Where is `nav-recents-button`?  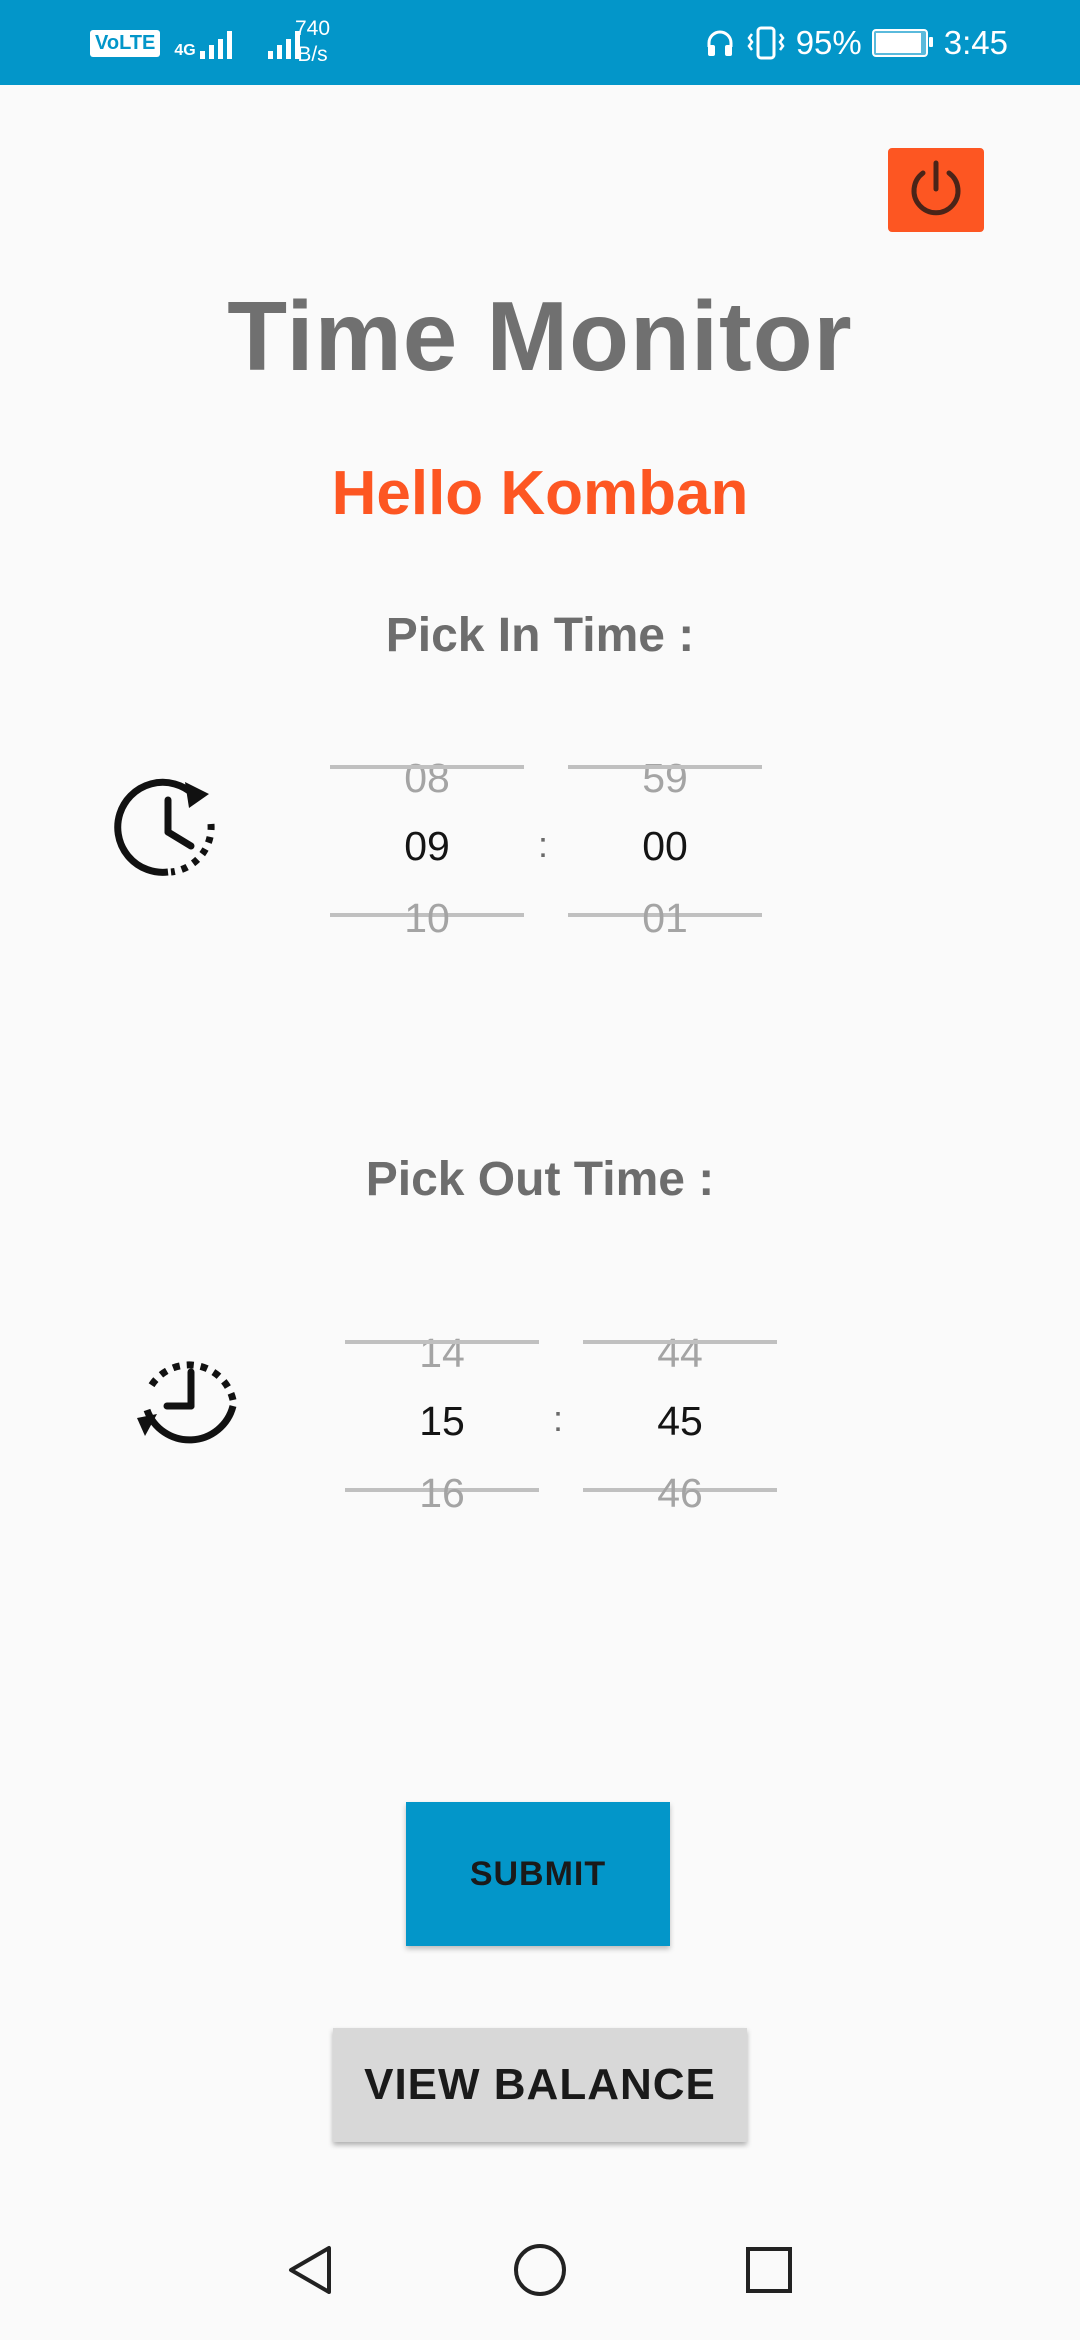
nav-recents-button is located at coordinates (769, 2270).